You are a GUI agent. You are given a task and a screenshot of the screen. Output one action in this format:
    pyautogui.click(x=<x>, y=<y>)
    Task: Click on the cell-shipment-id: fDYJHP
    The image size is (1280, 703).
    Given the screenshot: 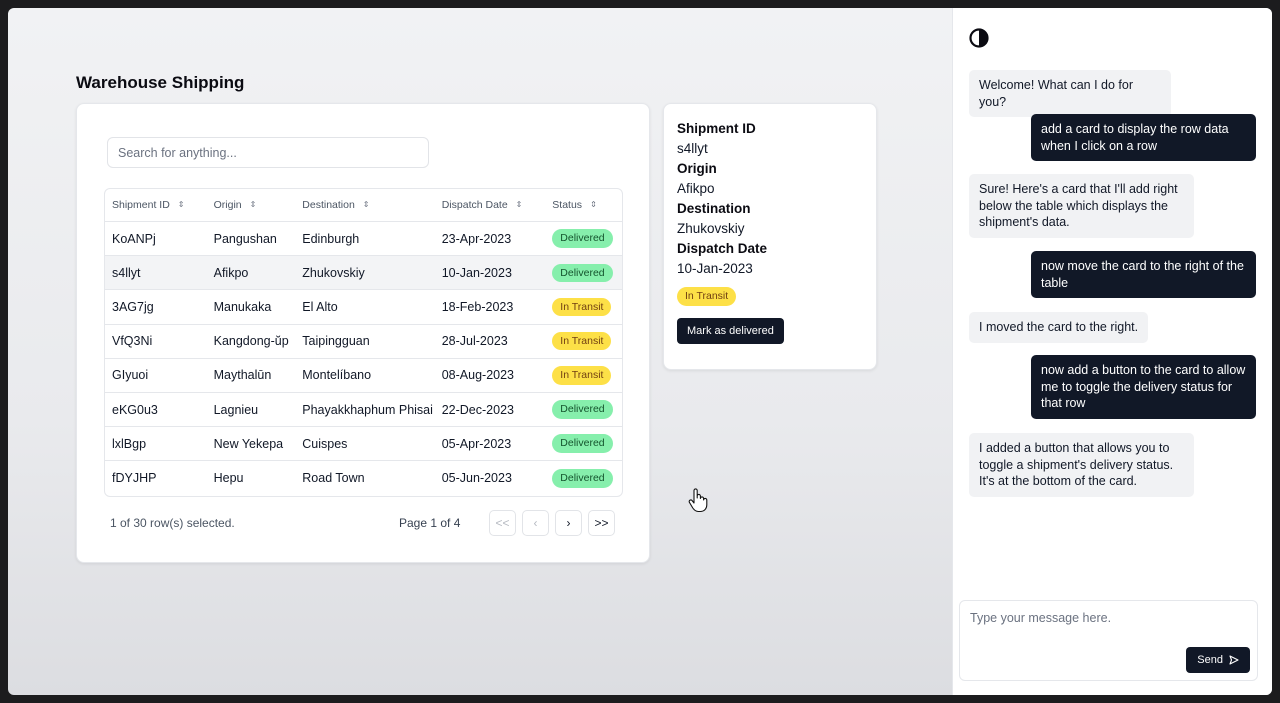 What is the action you would take?
    pyautogui.click(x=134, y=478)
    